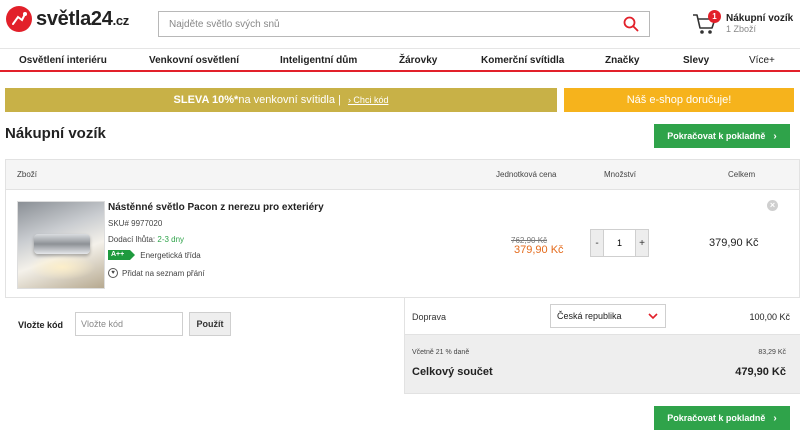  What do you see at coordinates (113, 273) in the screenshot?
I see `heart-icon: ♥` at bounding box center [113, 273].